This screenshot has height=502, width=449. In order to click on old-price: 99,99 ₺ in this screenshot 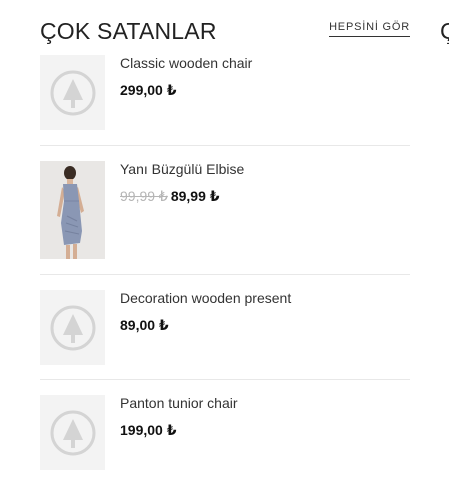, I will do `click(144, 196)`.